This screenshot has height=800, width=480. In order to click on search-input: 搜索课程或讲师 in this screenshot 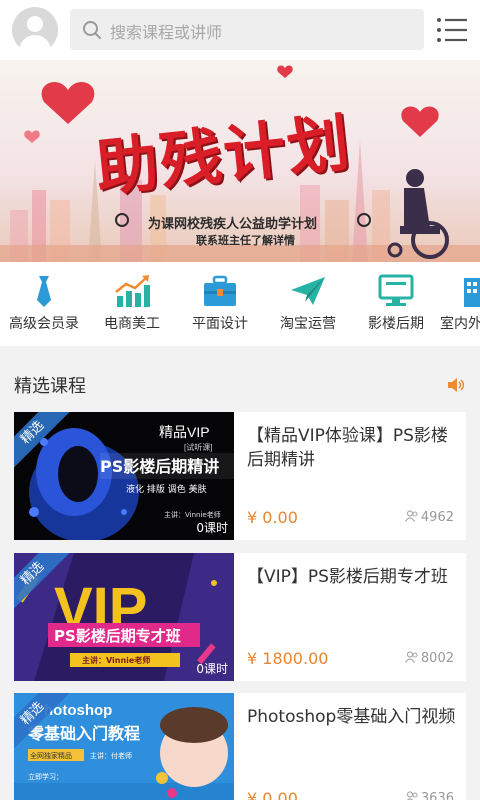, I will do `click(247, 29)`.